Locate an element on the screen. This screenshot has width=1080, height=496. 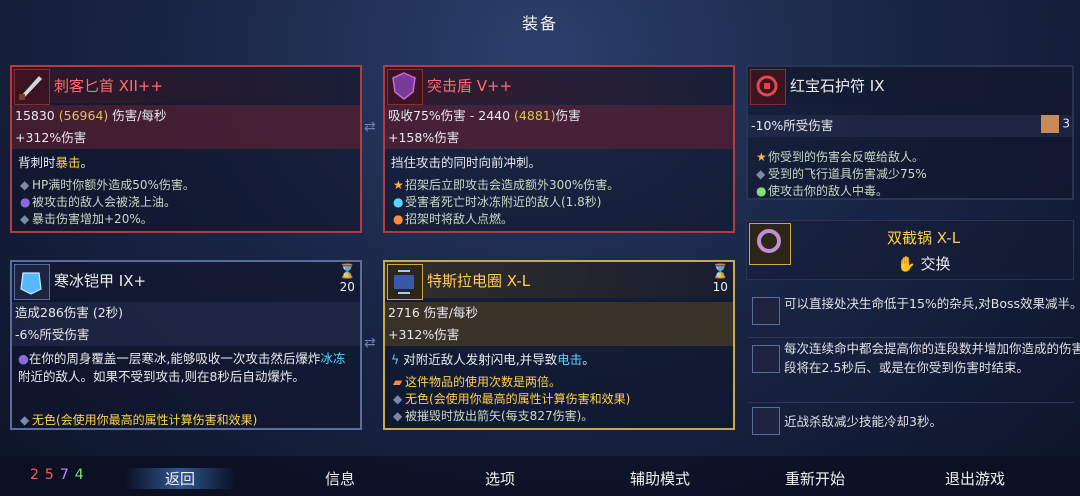
item-trigger: ϟ 对附近敌人发射闪电,并导致电击。 is located at coordinates (493, 359).